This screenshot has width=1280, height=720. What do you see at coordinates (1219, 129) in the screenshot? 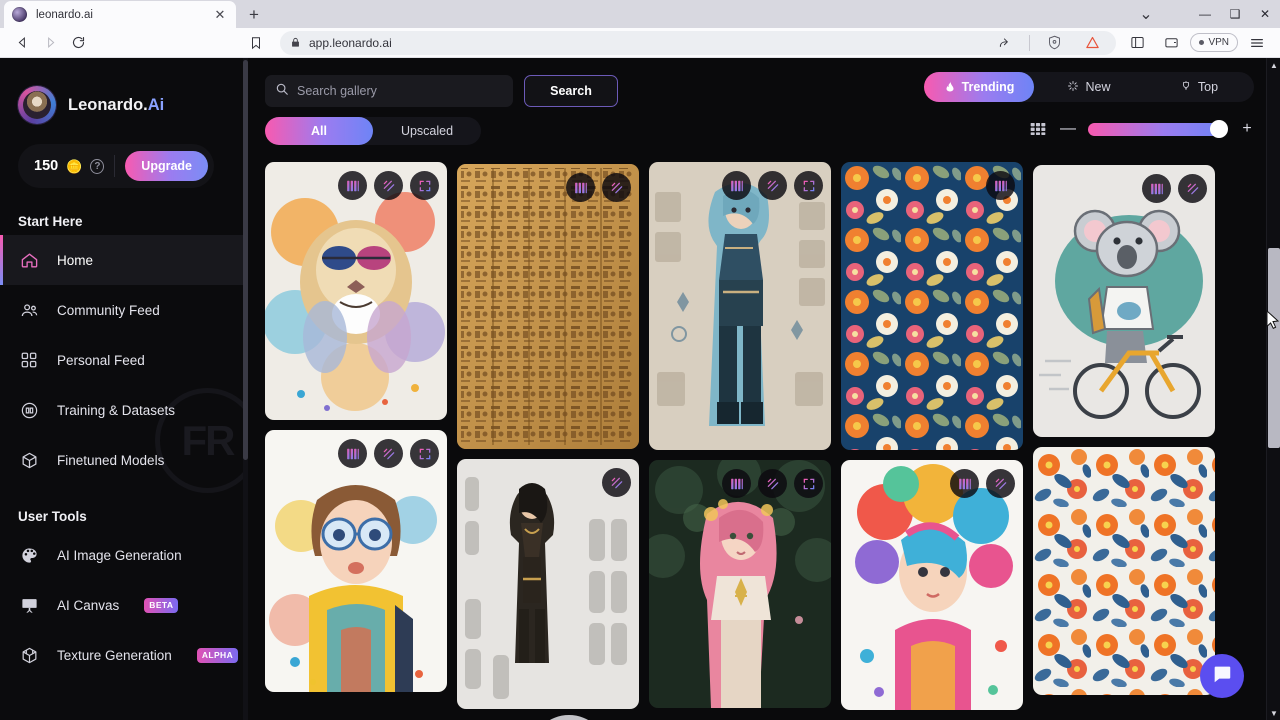
I see `zoom-slider-knob` at bounding box center [1219, 129].